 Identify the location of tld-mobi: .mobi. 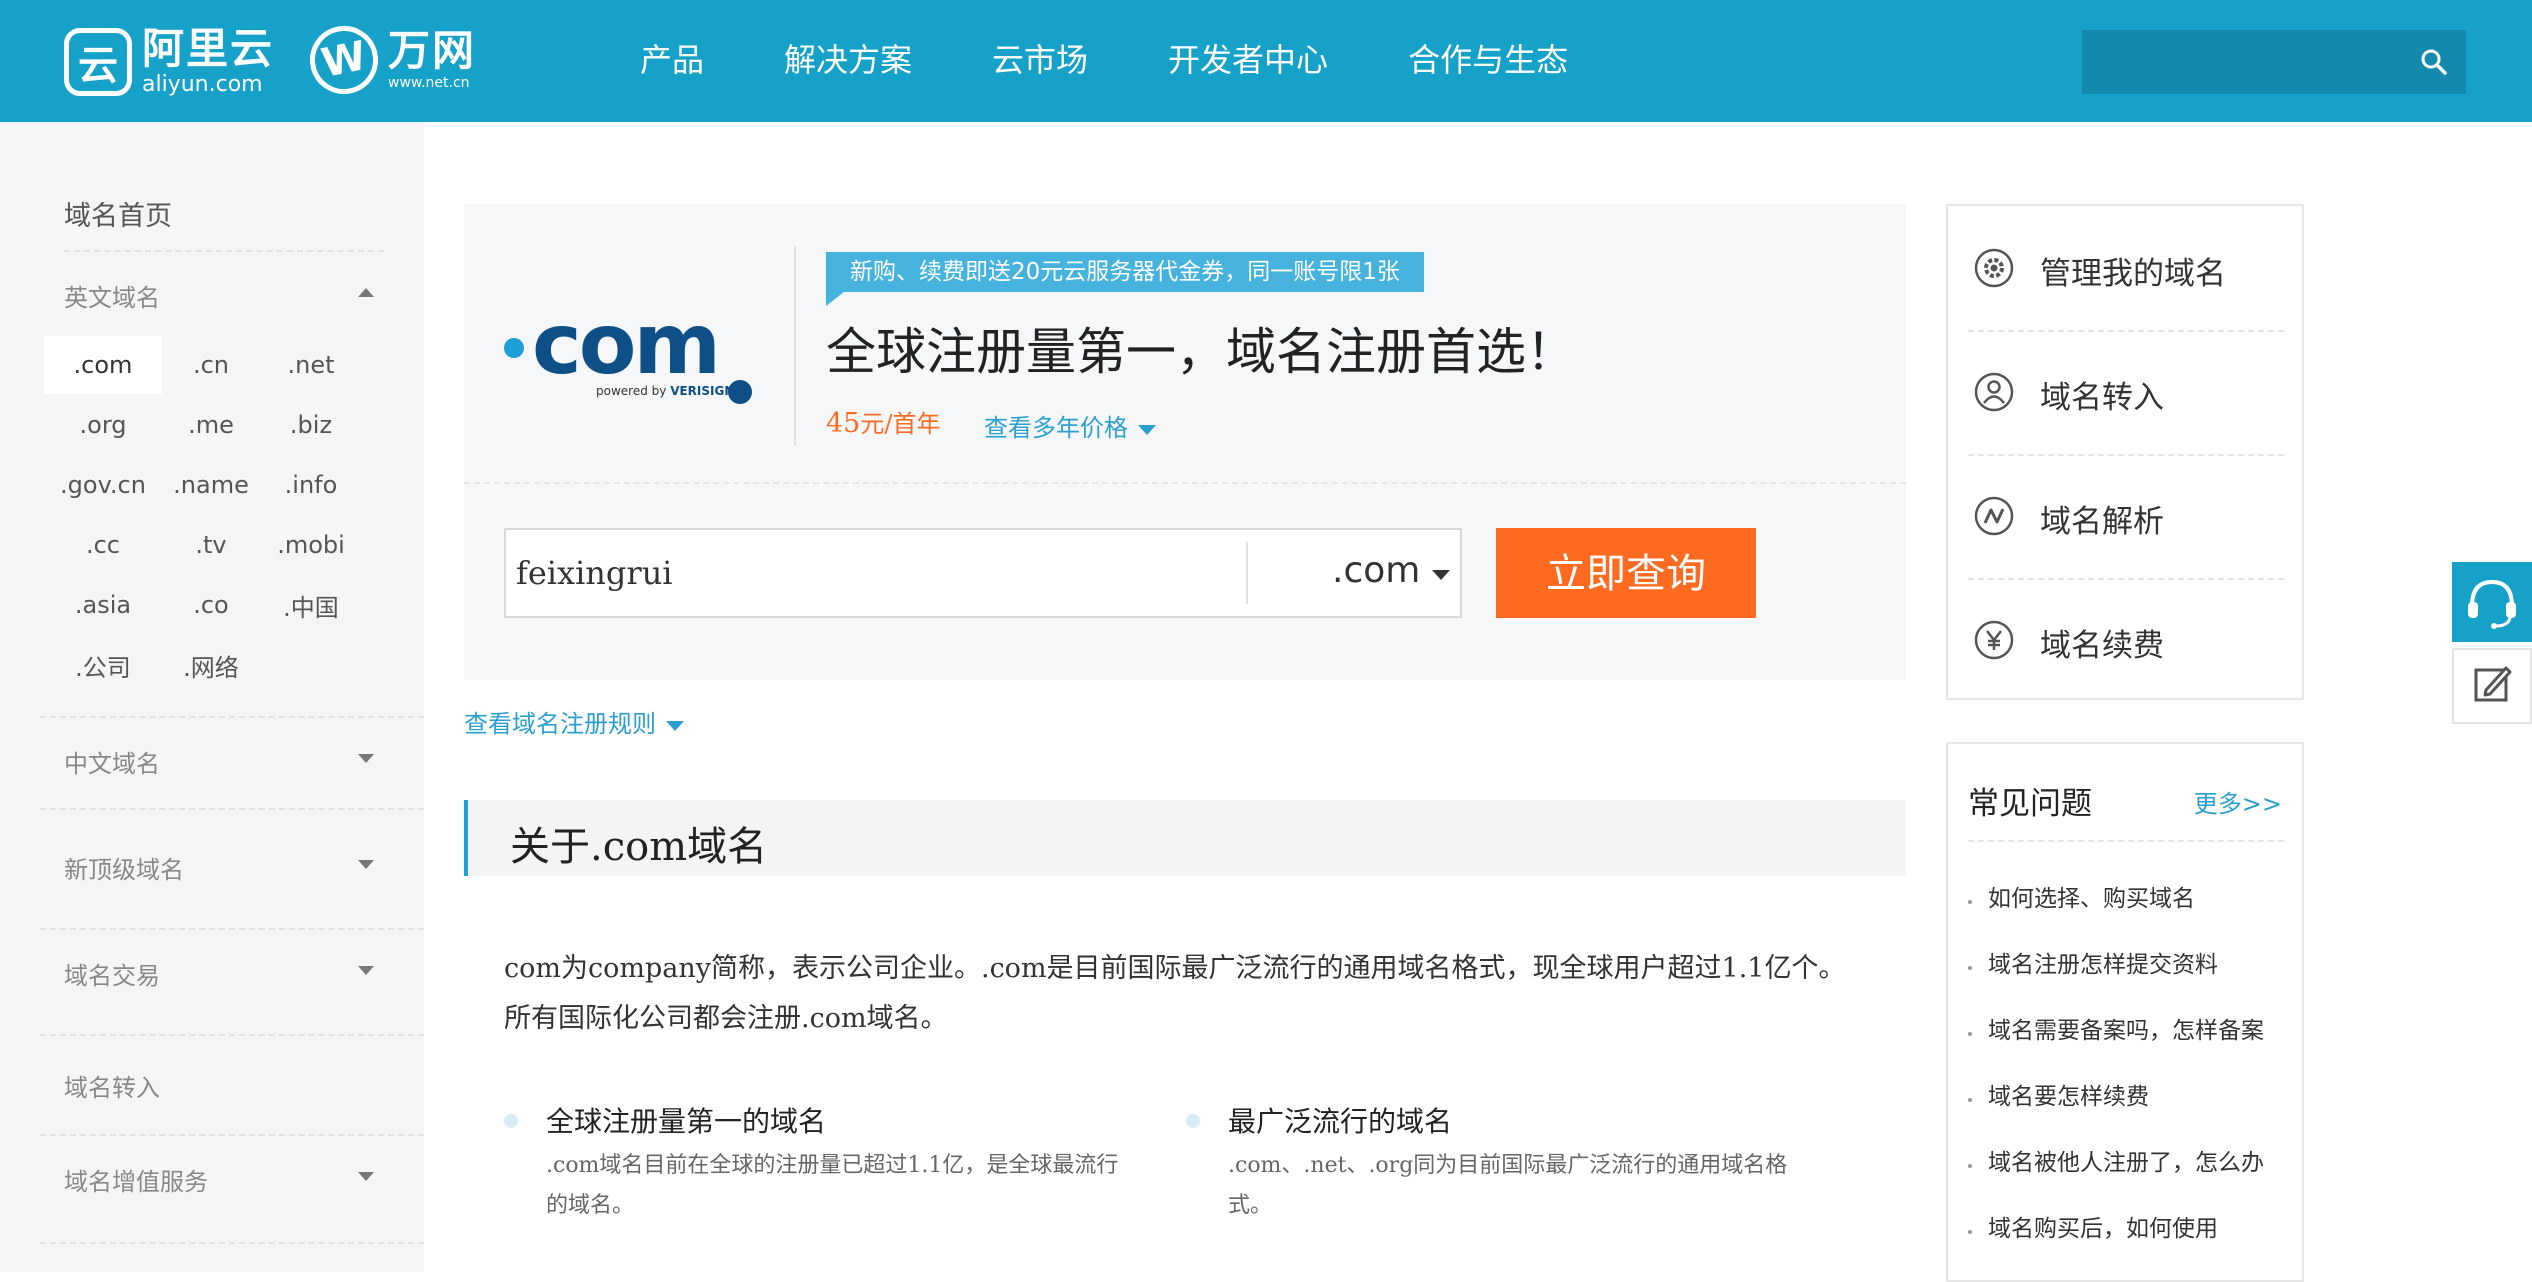
(311, 545).